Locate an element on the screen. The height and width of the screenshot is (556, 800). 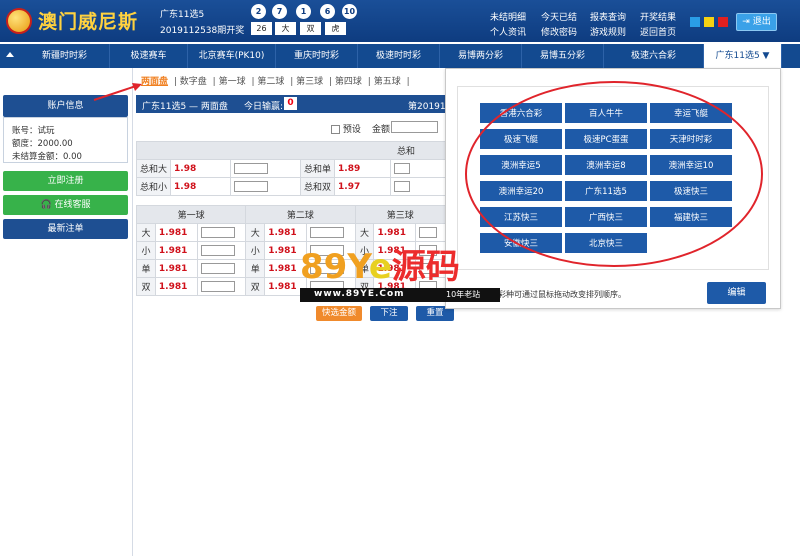
bet-odds: 1.89 is located at coordinates (363, 168).